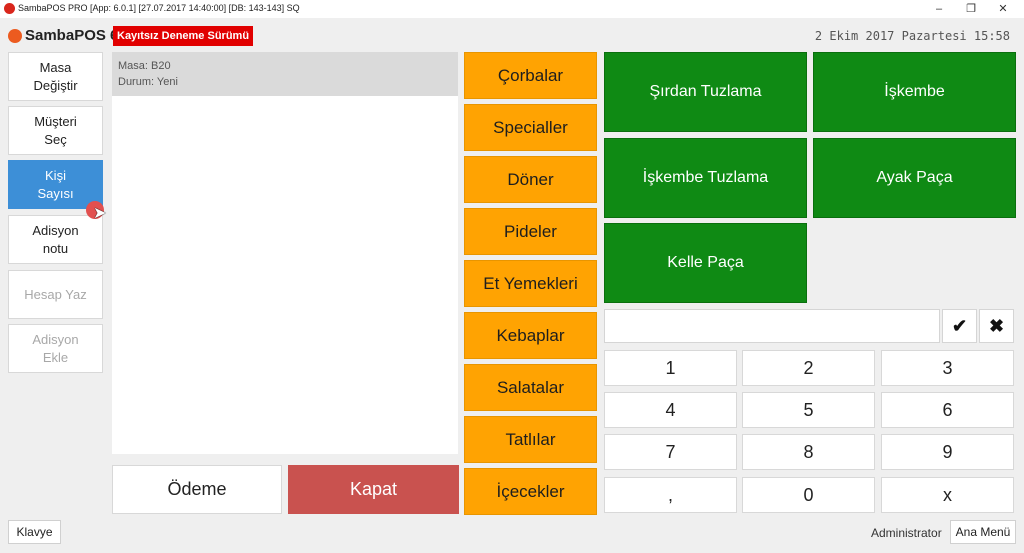 Image resolution: width=1024 pixels, height=553 pixels. Describe the element at coordinates (947, 495) in the screenshot. I see `numpad-key: x` at that location.